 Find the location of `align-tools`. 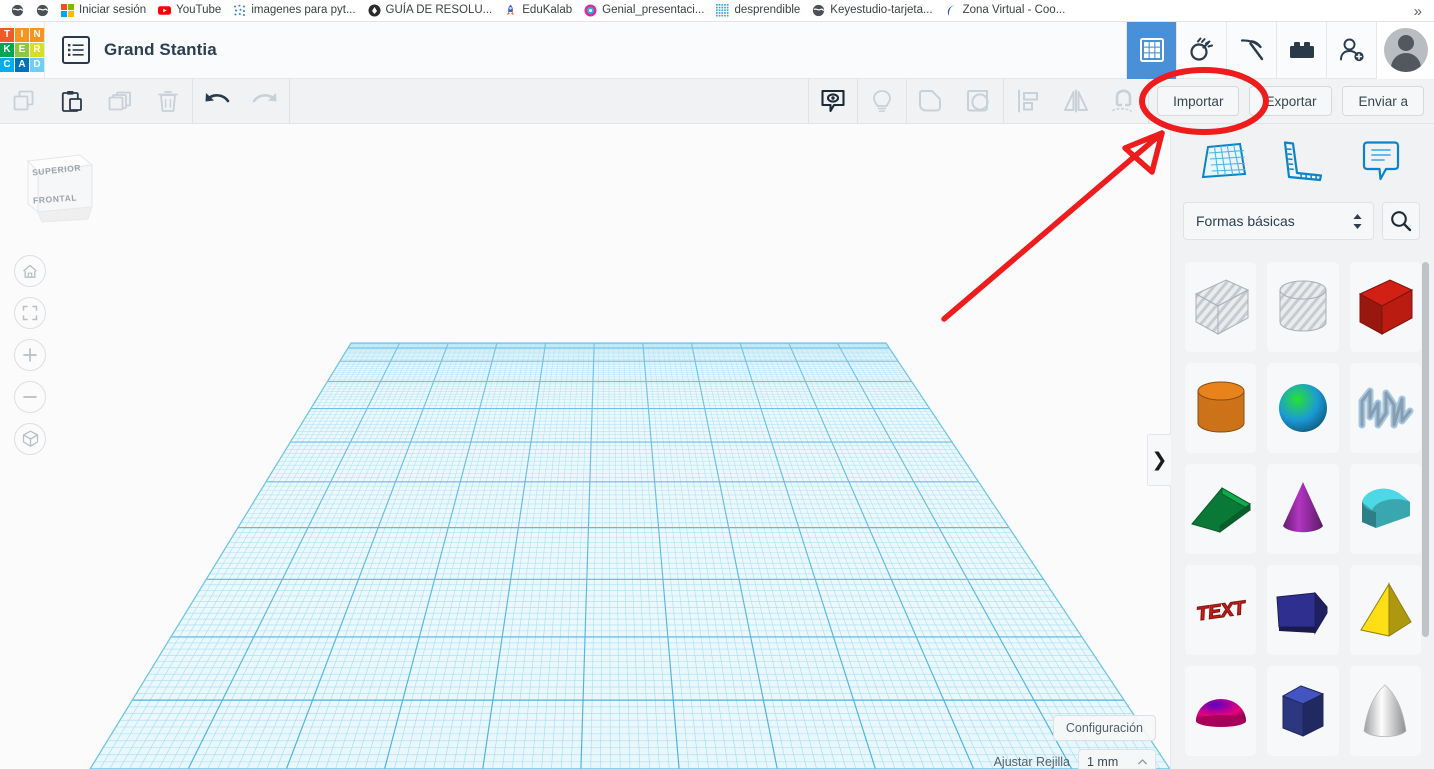

align-tools is located at coordinates (1076, 101).